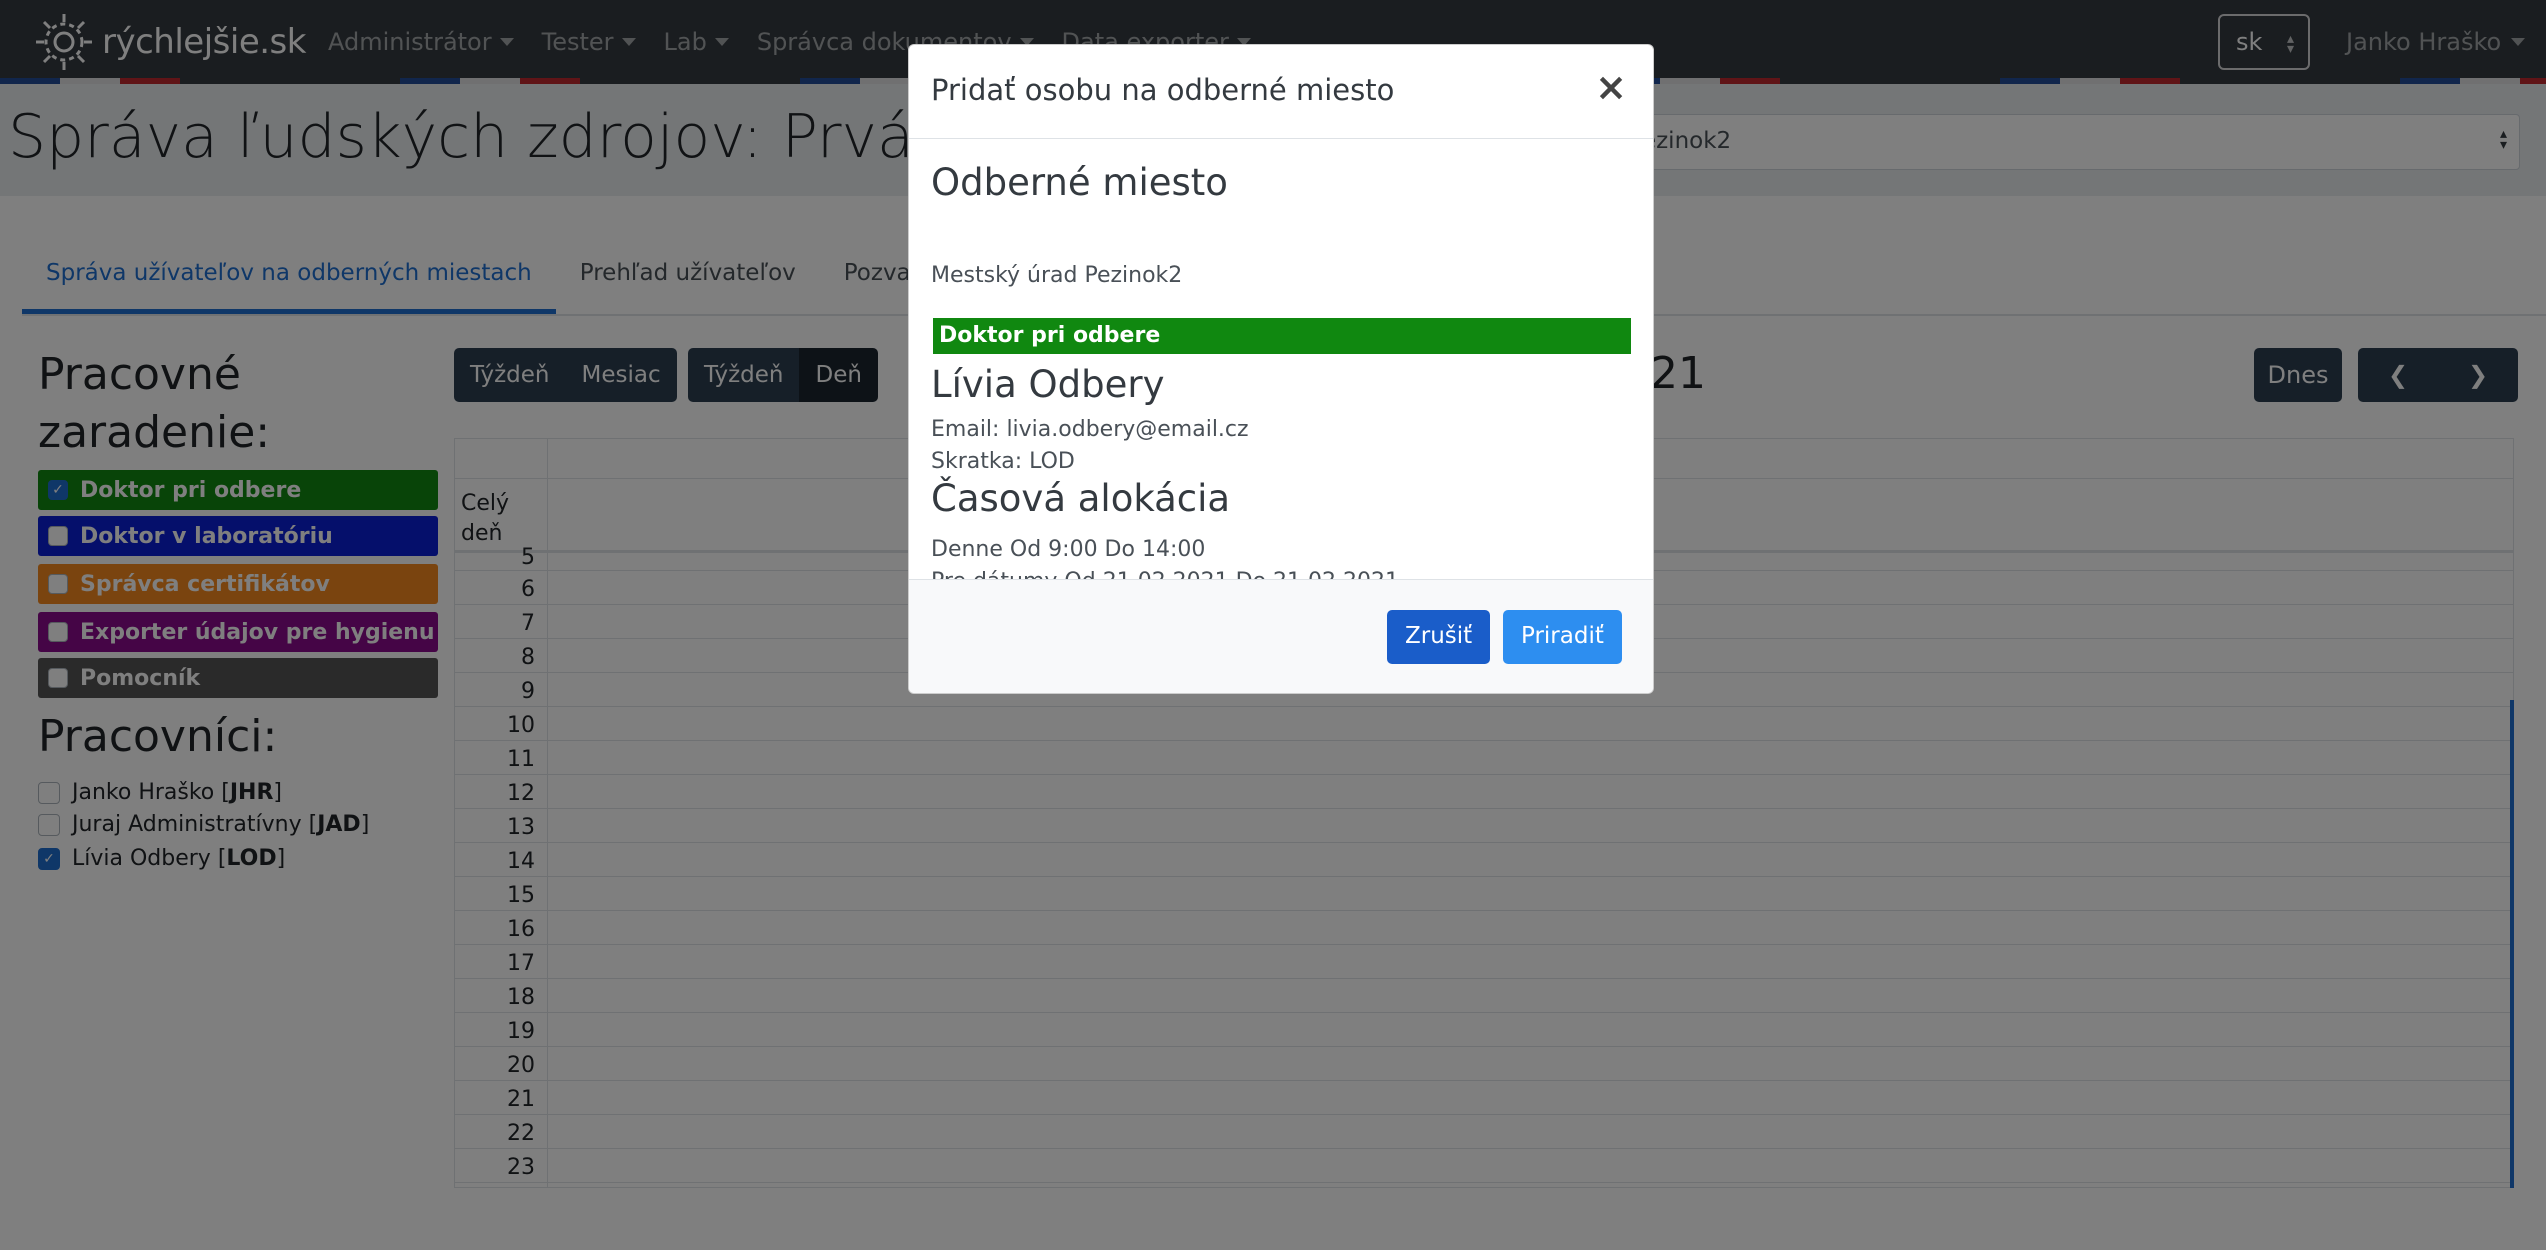 This screenshot has width=2546, height=1250. I want to click on person-name: Lívia Odbery, so click(1048, 384).